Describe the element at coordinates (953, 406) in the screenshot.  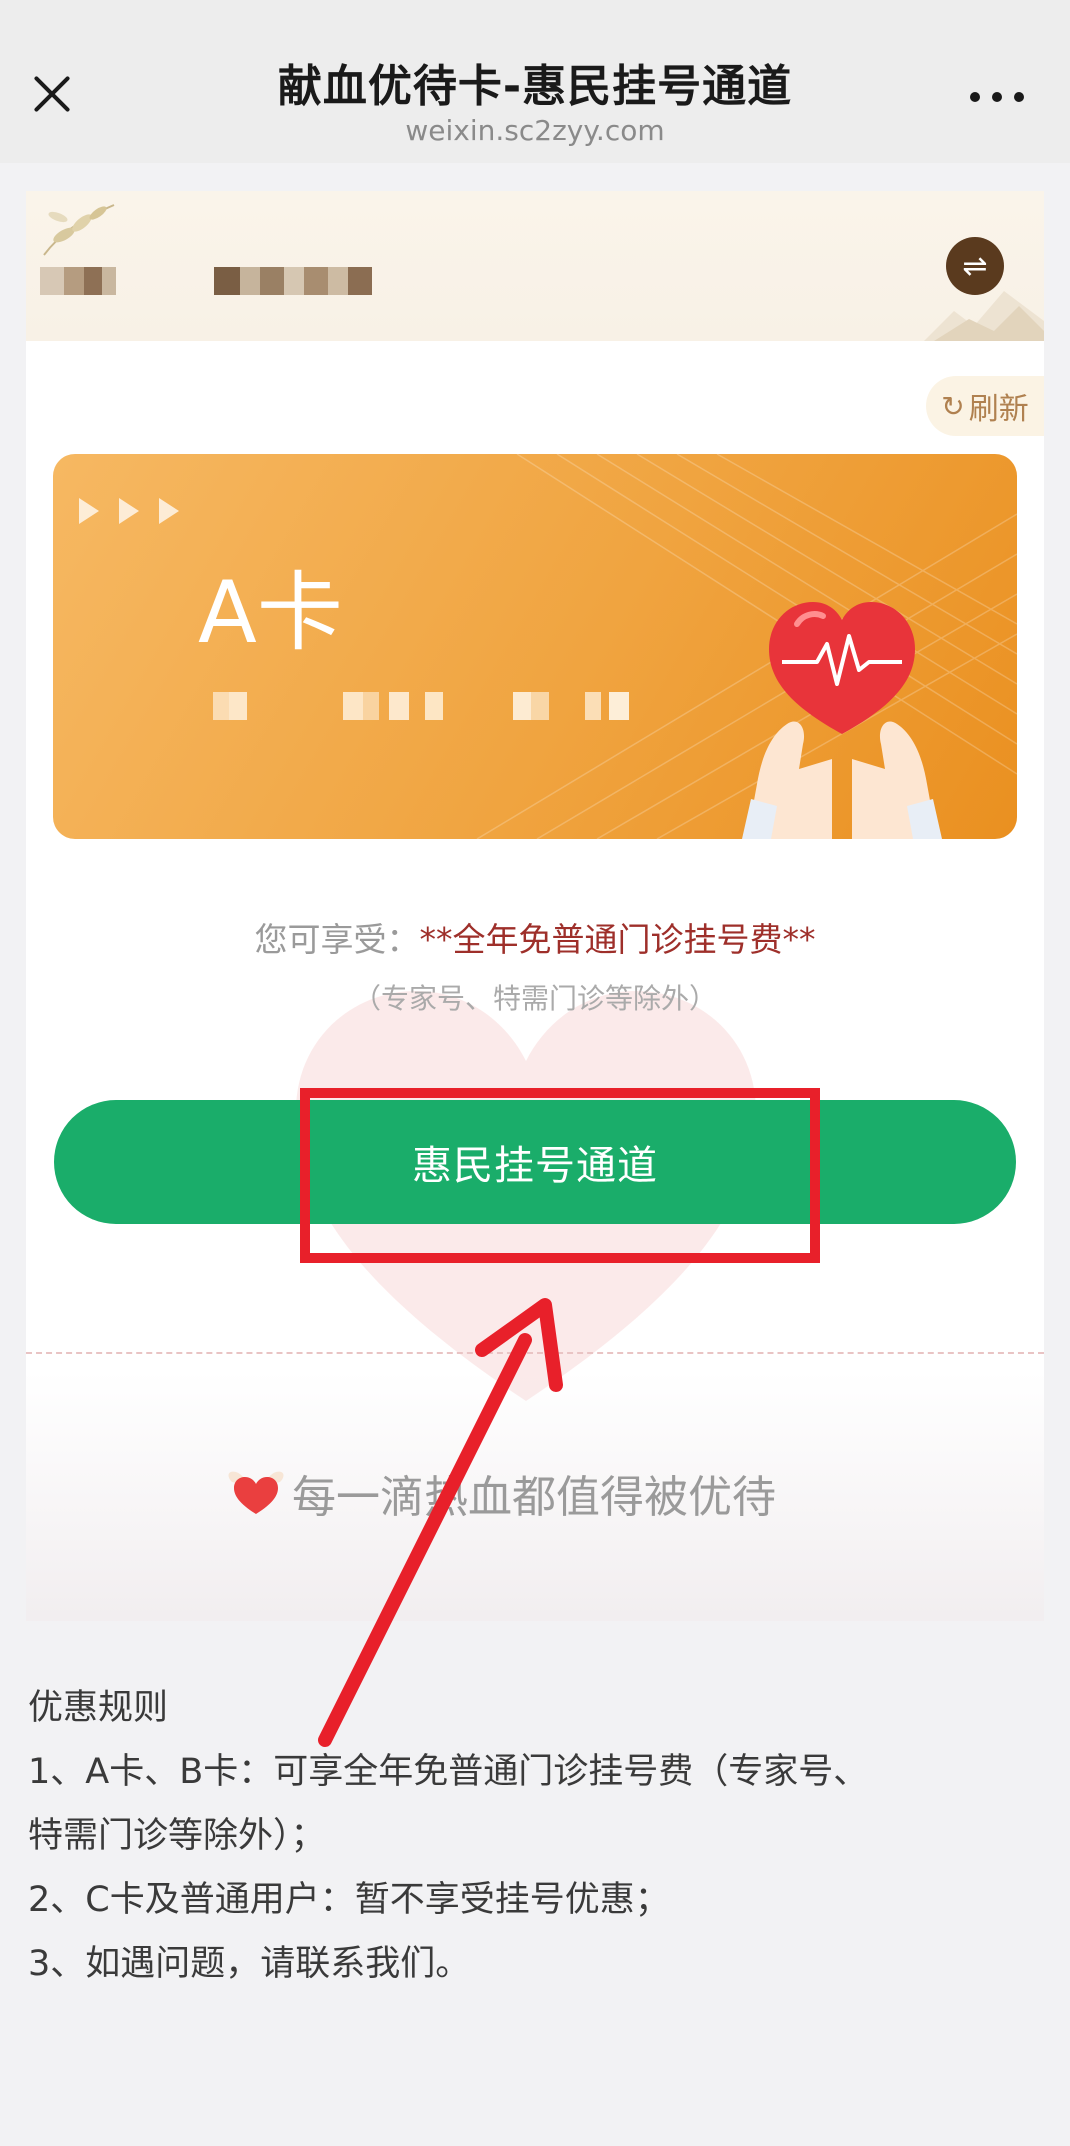
I see `refresh-icon: ↻` at that location.